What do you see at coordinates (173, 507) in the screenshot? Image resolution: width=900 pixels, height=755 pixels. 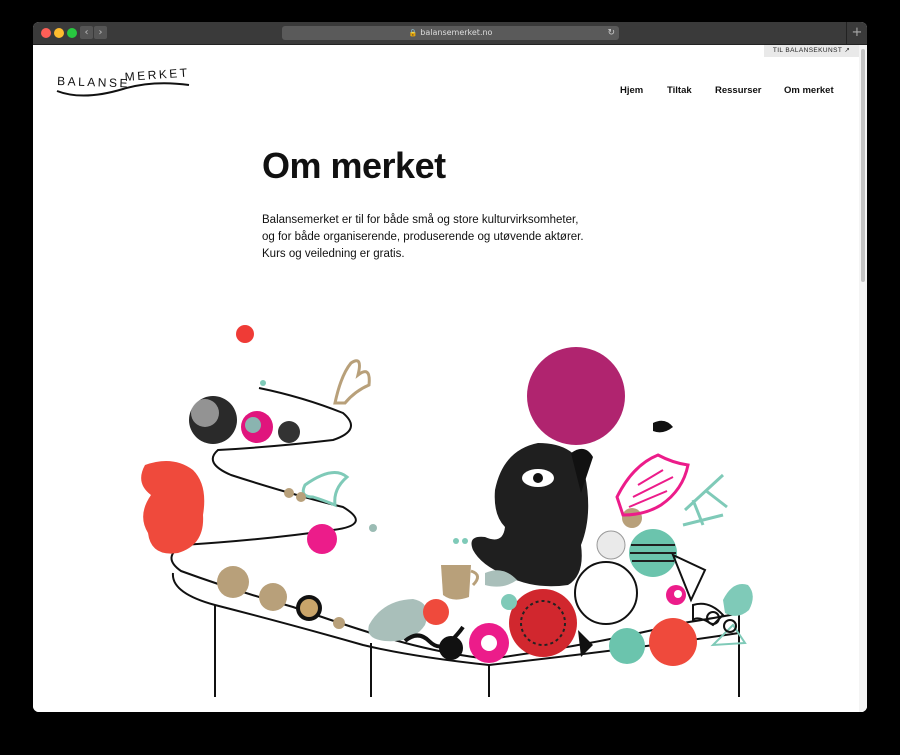 I see `red-blob` at bounding box center [173, 507].